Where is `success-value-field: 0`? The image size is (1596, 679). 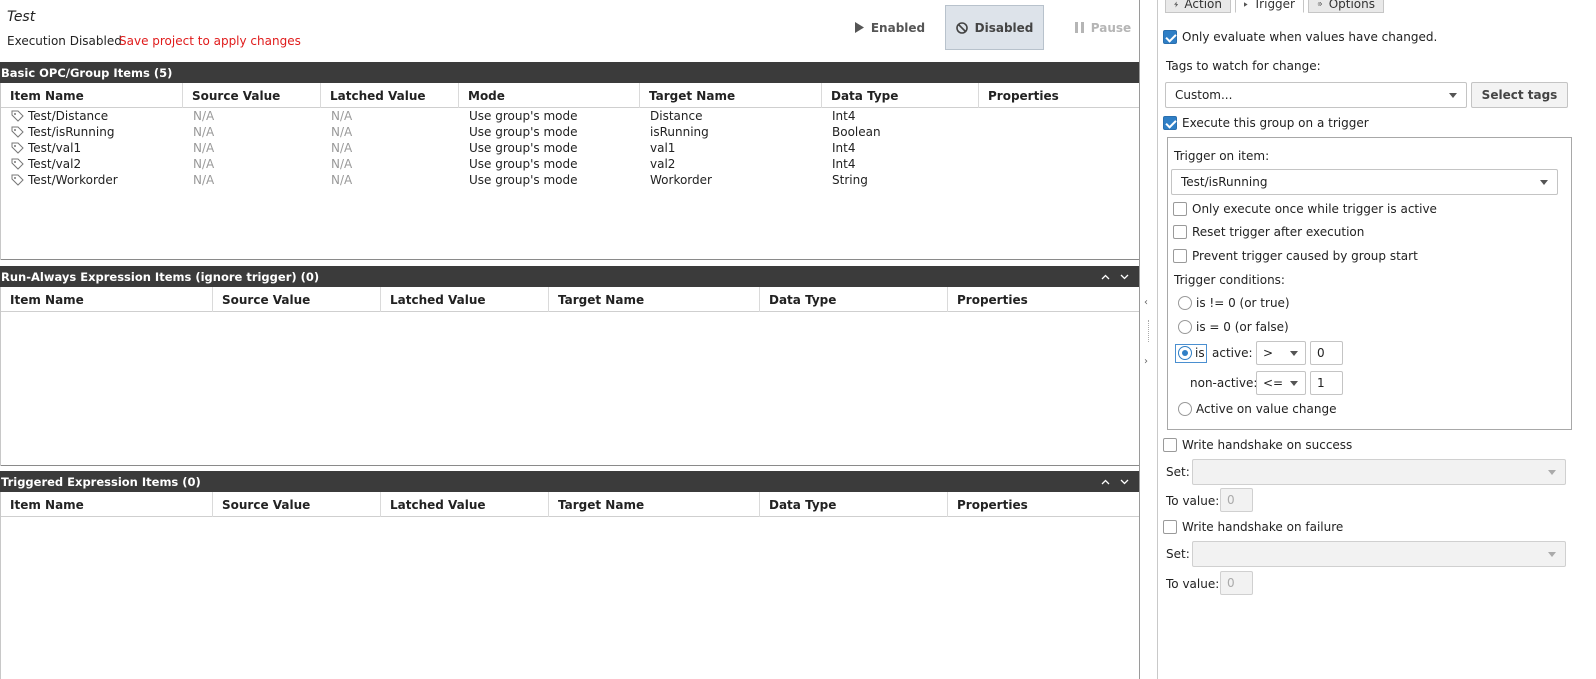
success-value-field: 0 is located at coordinates (1236, 500).